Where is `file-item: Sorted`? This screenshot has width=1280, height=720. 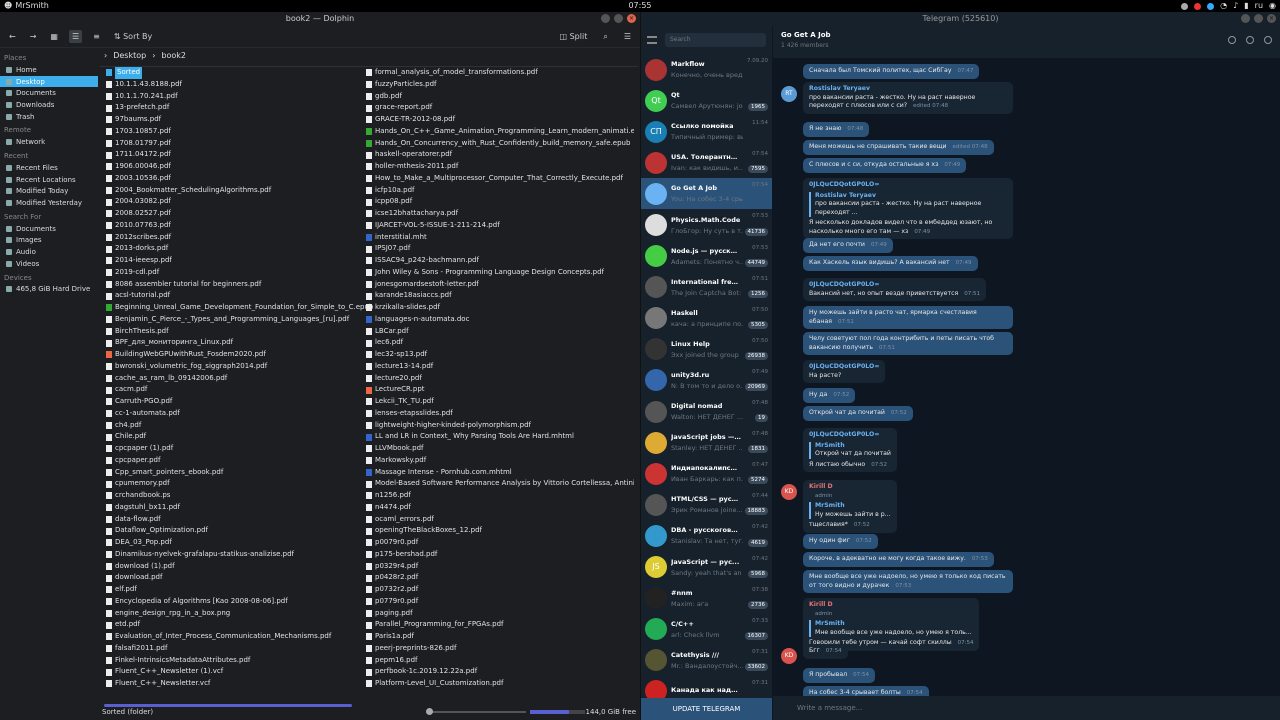 file-item: Sorted is located at coordinates (240, 73).